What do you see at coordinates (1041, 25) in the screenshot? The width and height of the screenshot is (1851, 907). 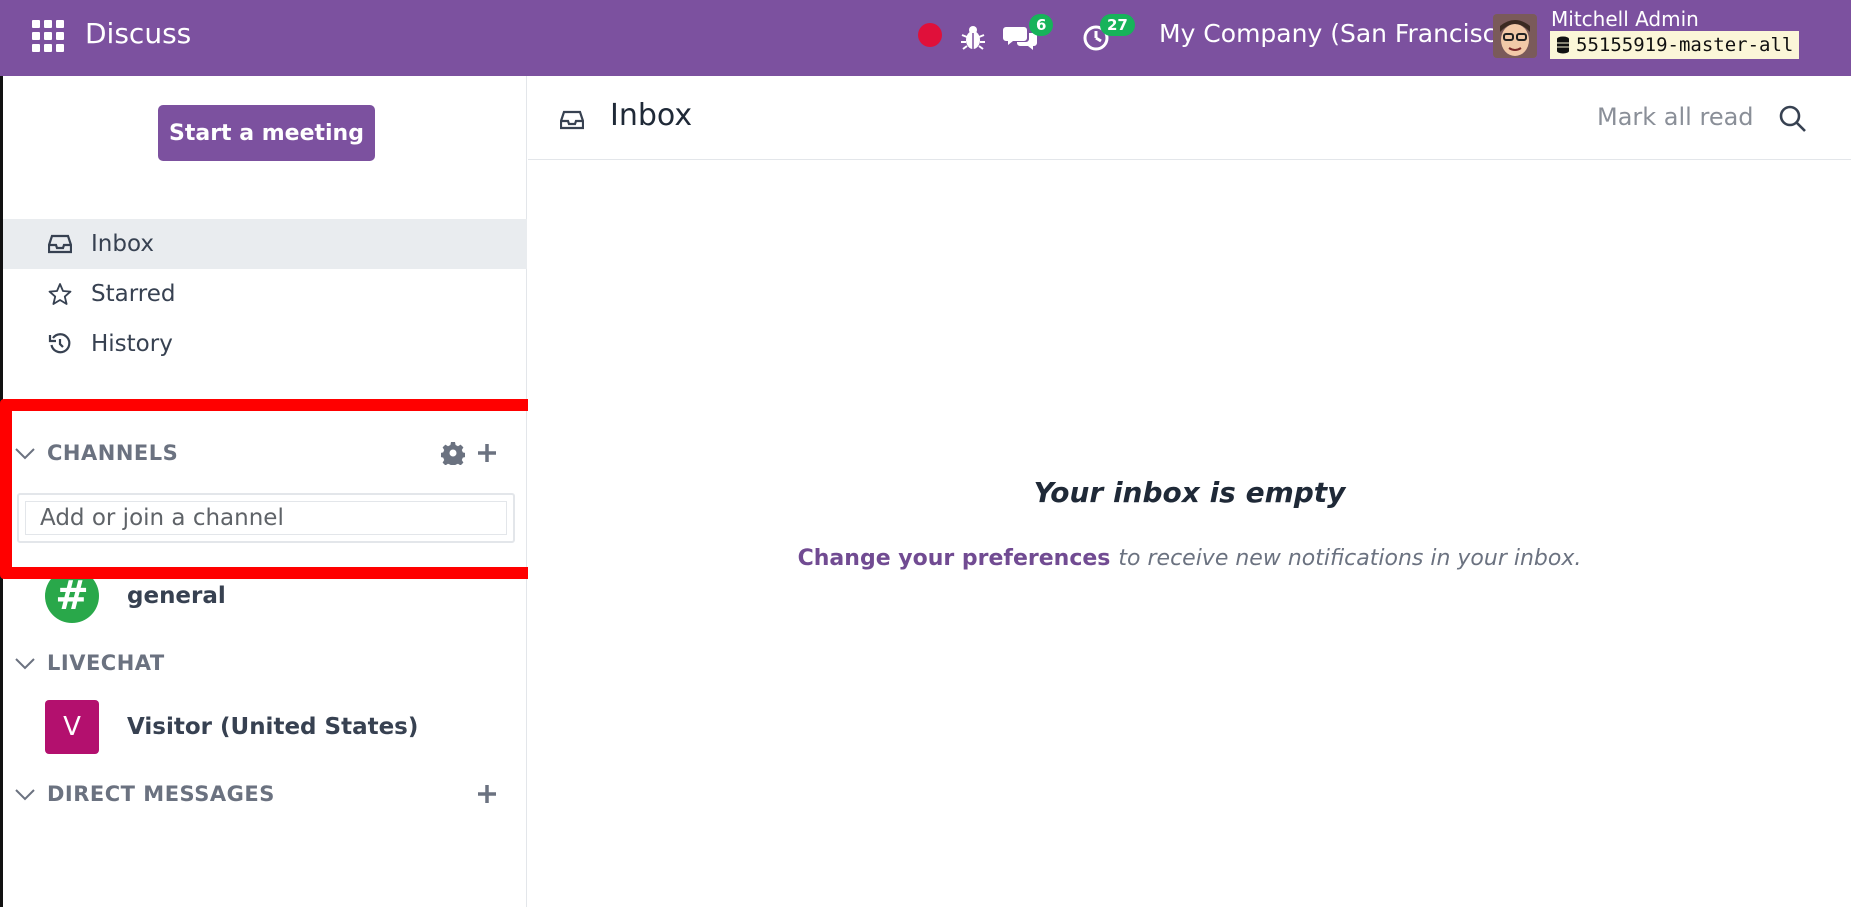 I see `messages-count-badge: 6` at bounding box center [1041, 25].